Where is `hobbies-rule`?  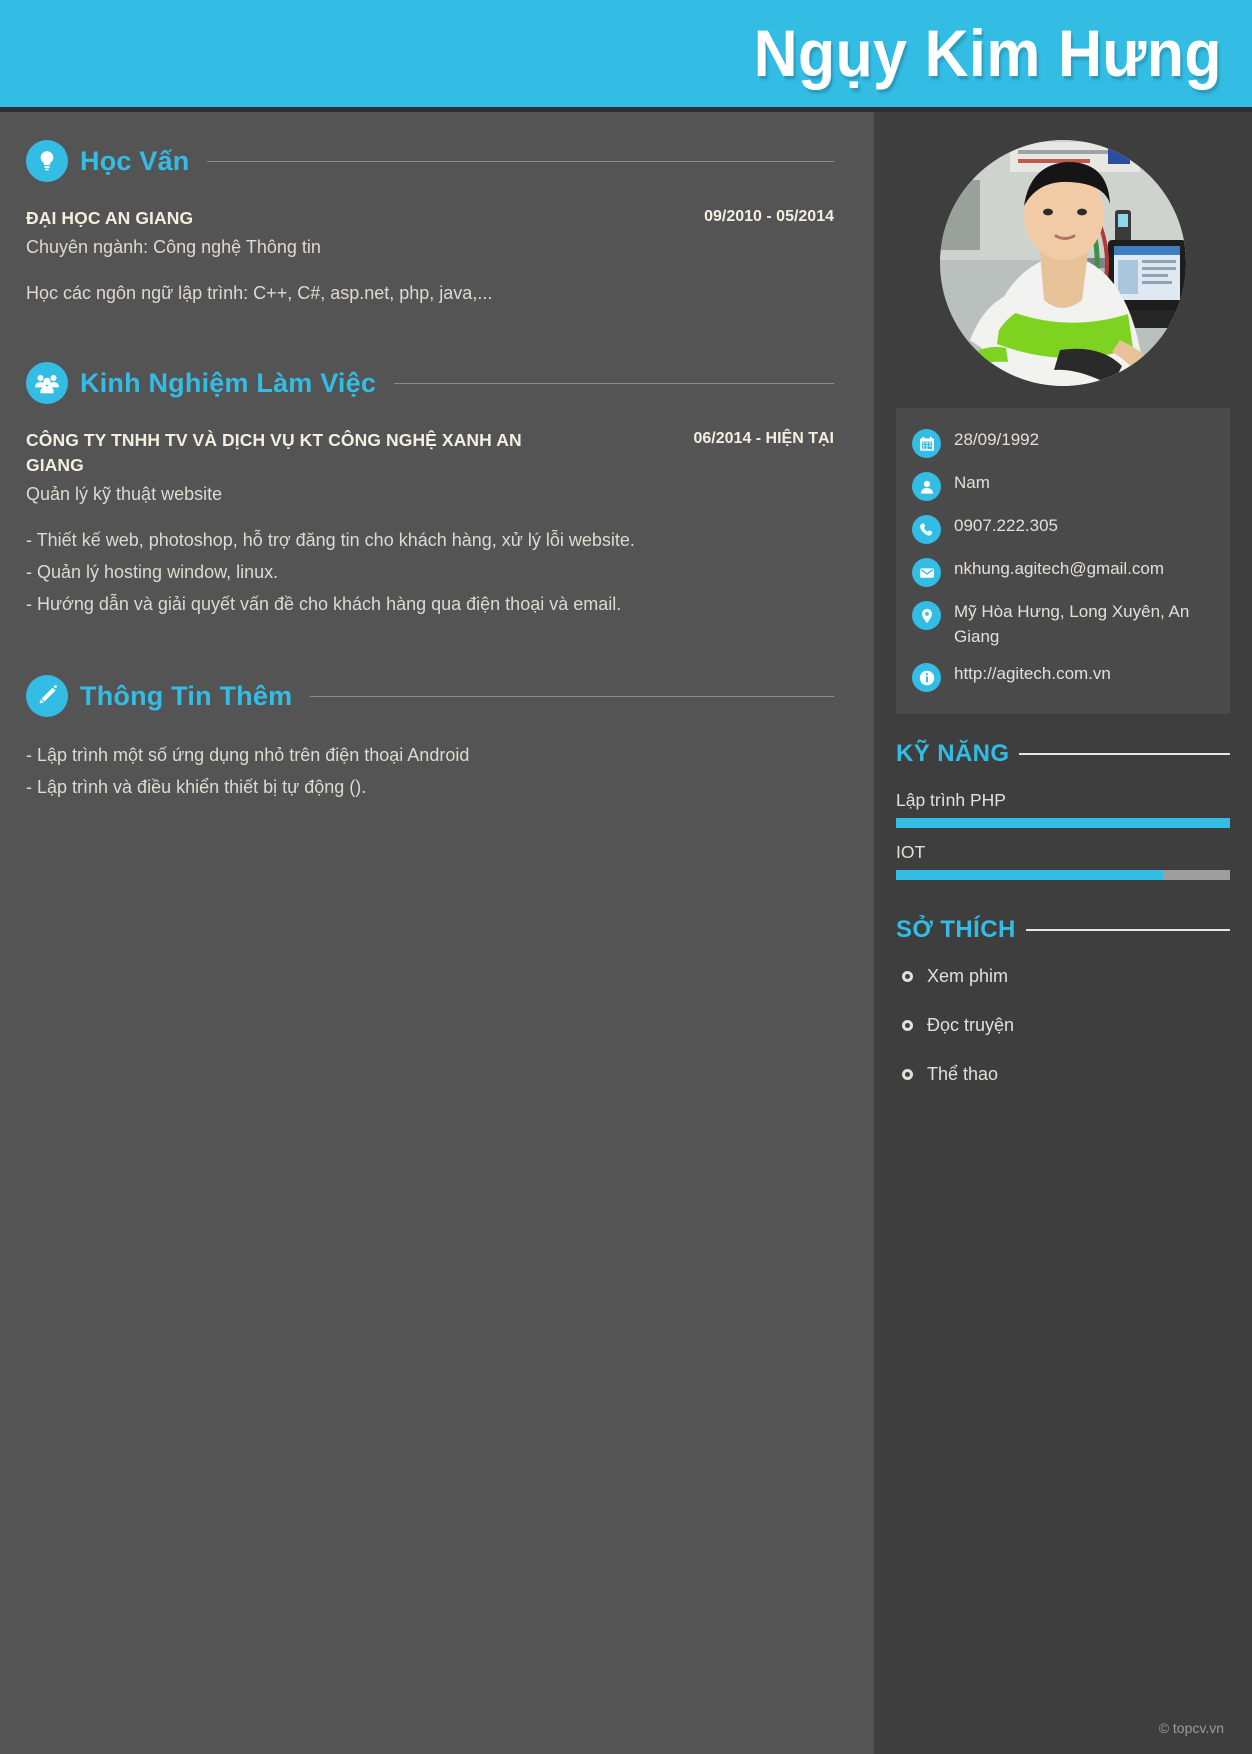 hobbies-rule is located at coordinates (1127, 930).